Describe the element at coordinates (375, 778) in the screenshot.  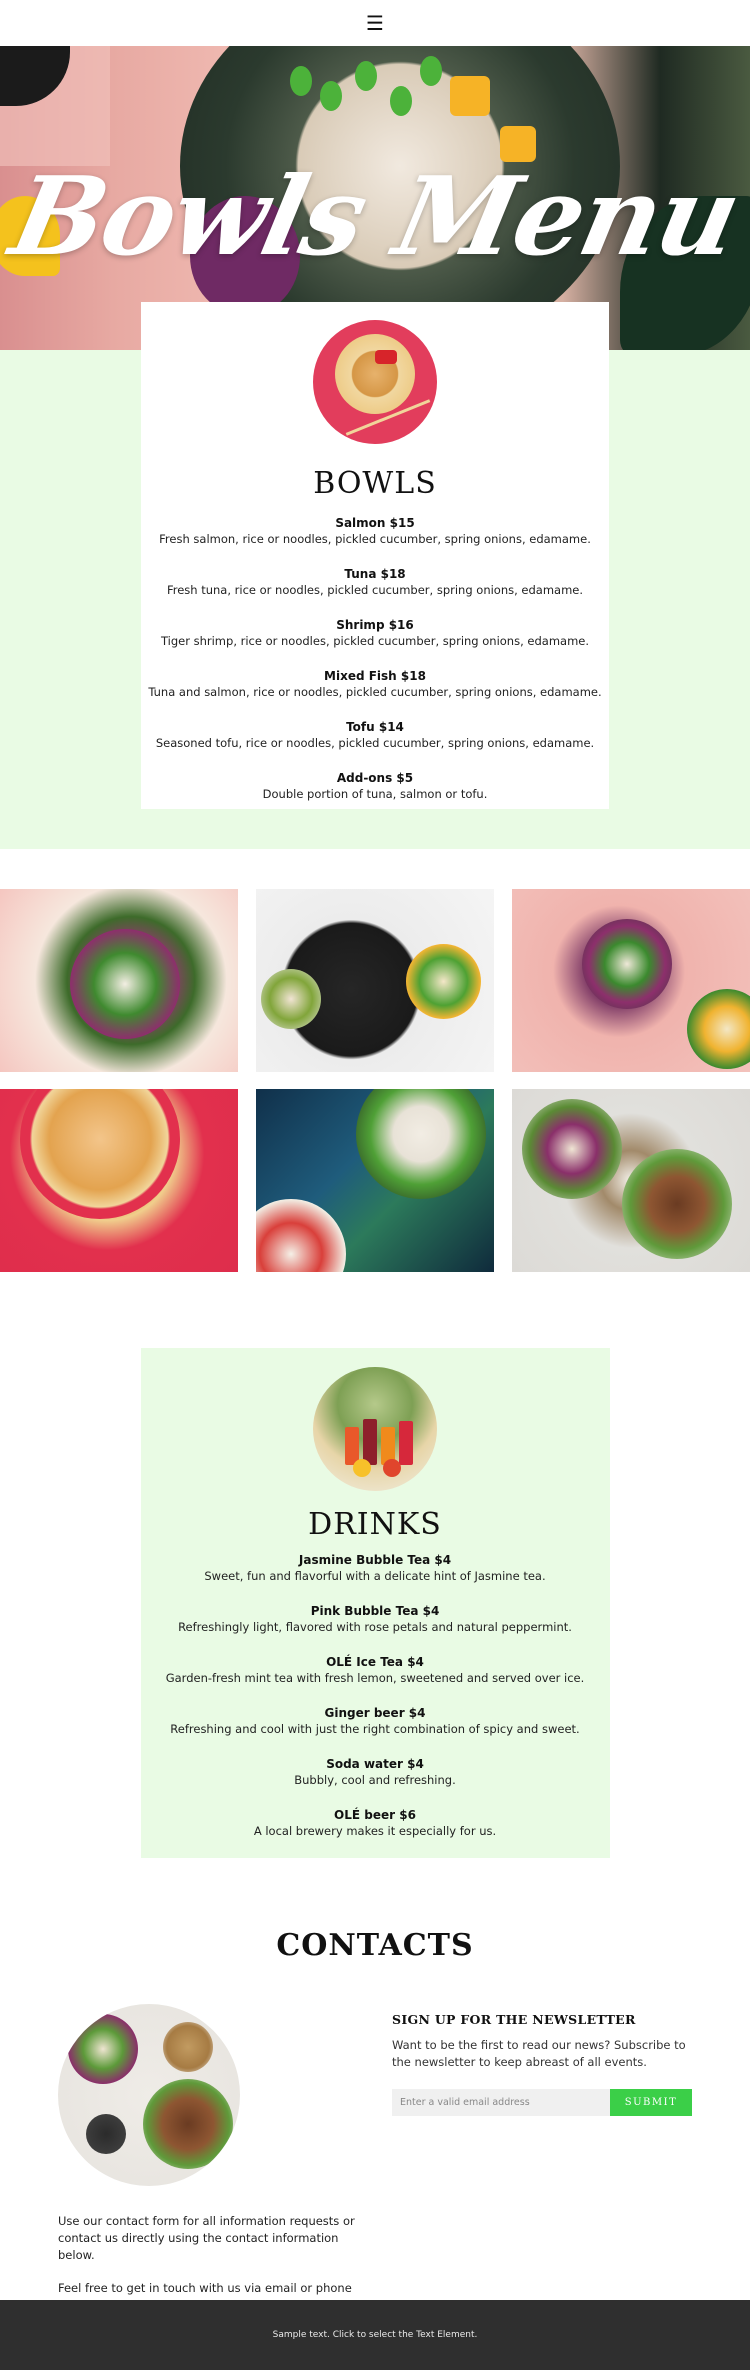
I see `item-name: Add-ons $5` at that location.